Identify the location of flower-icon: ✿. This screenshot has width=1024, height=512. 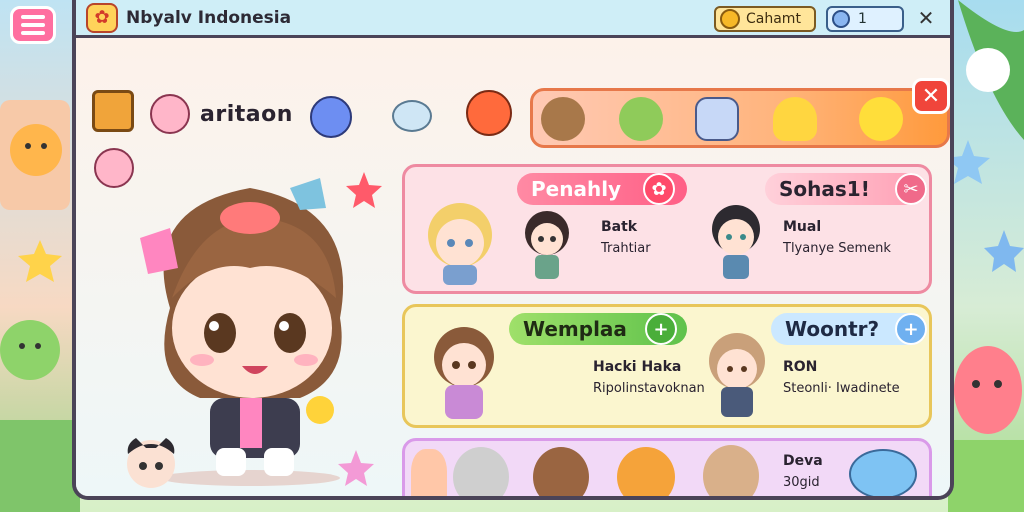
(659, 189).